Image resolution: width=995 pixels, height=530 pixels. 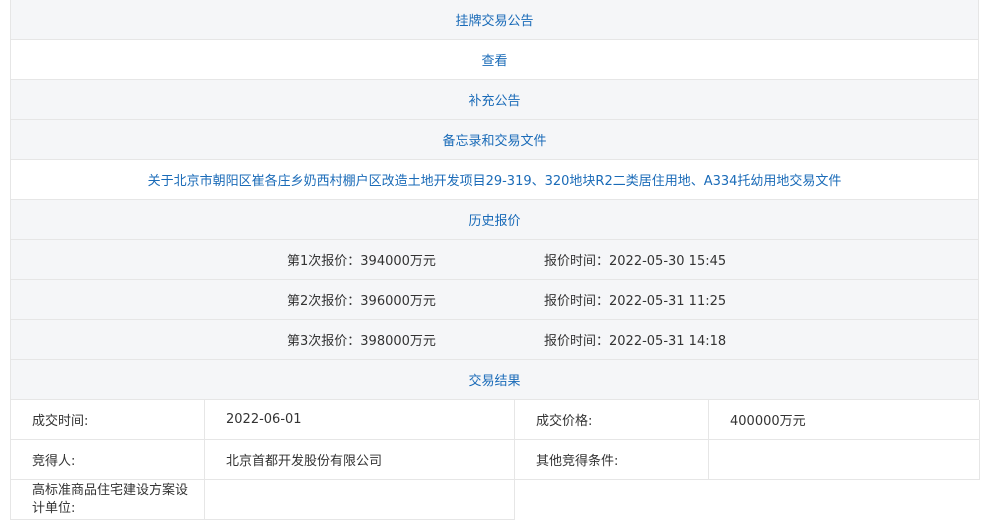 I want to click on deal-time-value: 2022-06-01, so click(x=360, y=420).